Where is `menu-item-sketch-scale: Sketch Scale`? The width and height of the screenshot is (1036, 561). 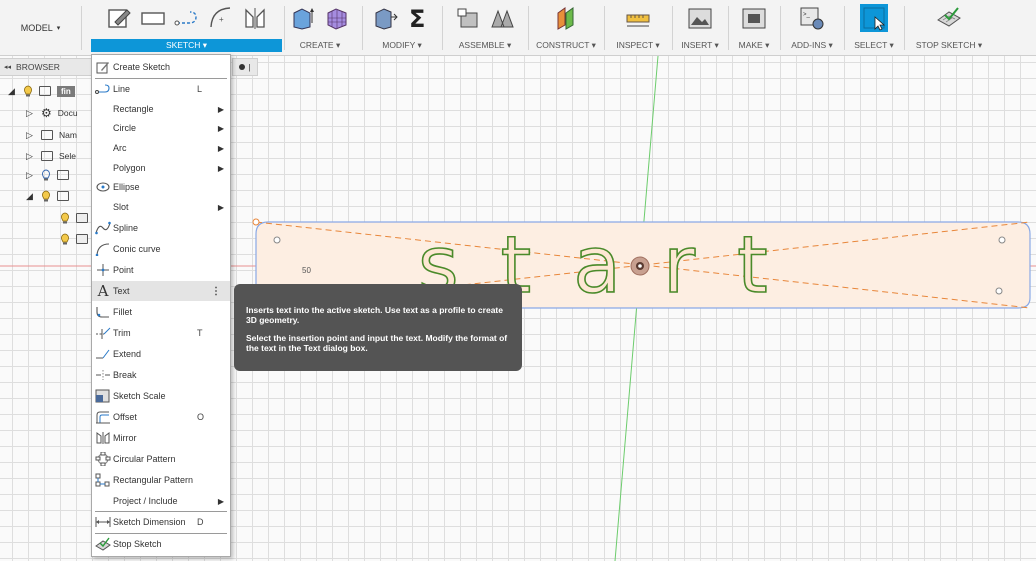 menu-item-sketch-scale: Sketch Scale is located at coordinates (161, 396).